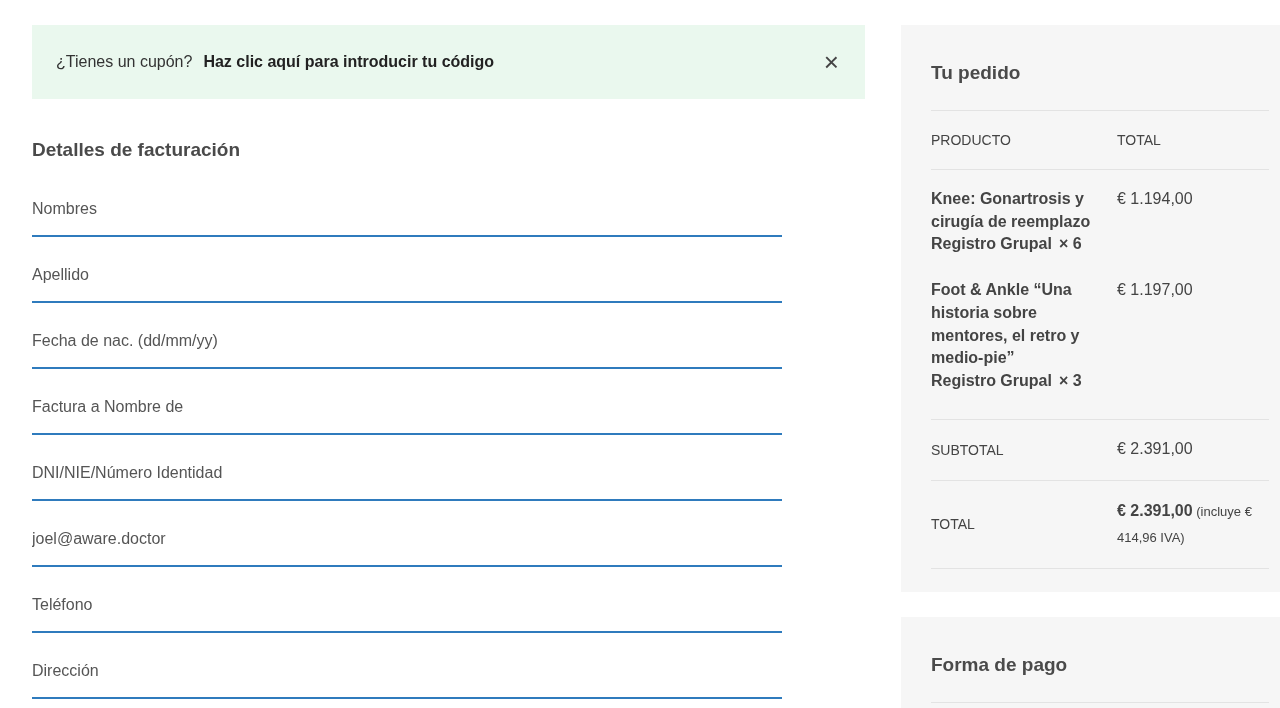  What do you see at coordinates (1006, 324) in the screenshot?
I see `product-name: Foot & Ankle “Una historia sobre mentores, el retro y medio-pie”` at bounding box center [1006, 324].